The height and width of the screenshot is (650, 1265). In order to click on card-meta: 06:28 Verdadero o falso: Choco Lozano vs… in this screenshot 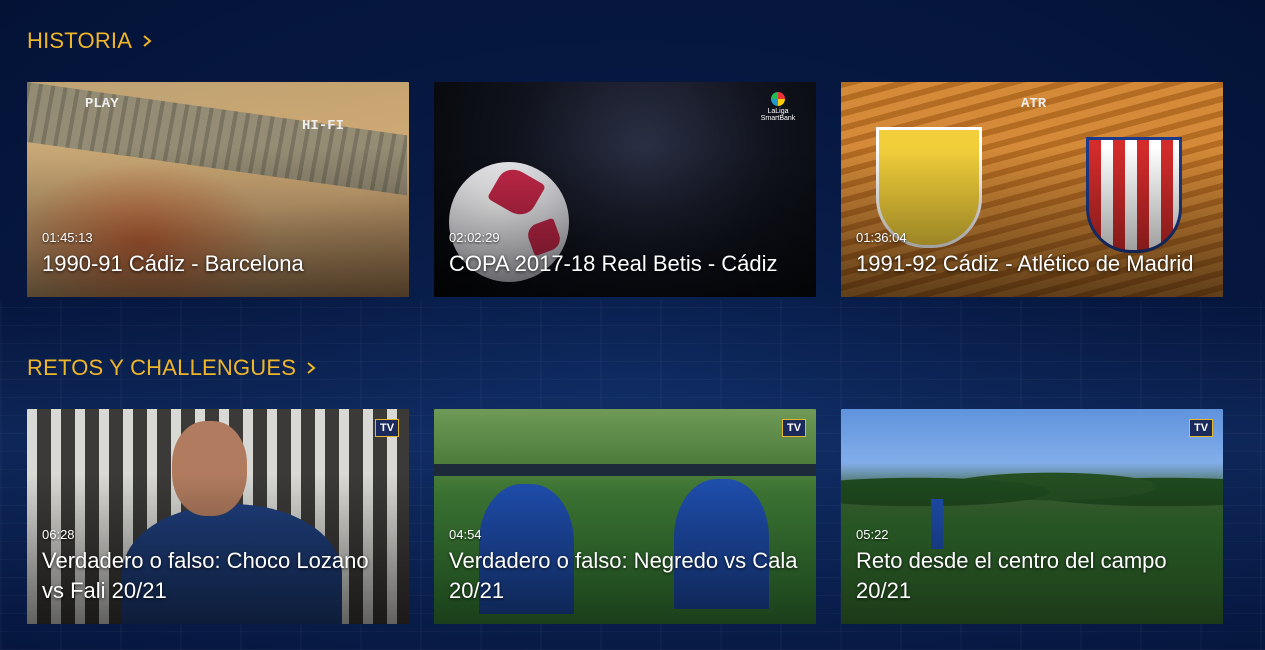, I will do `click(218, 566)`.